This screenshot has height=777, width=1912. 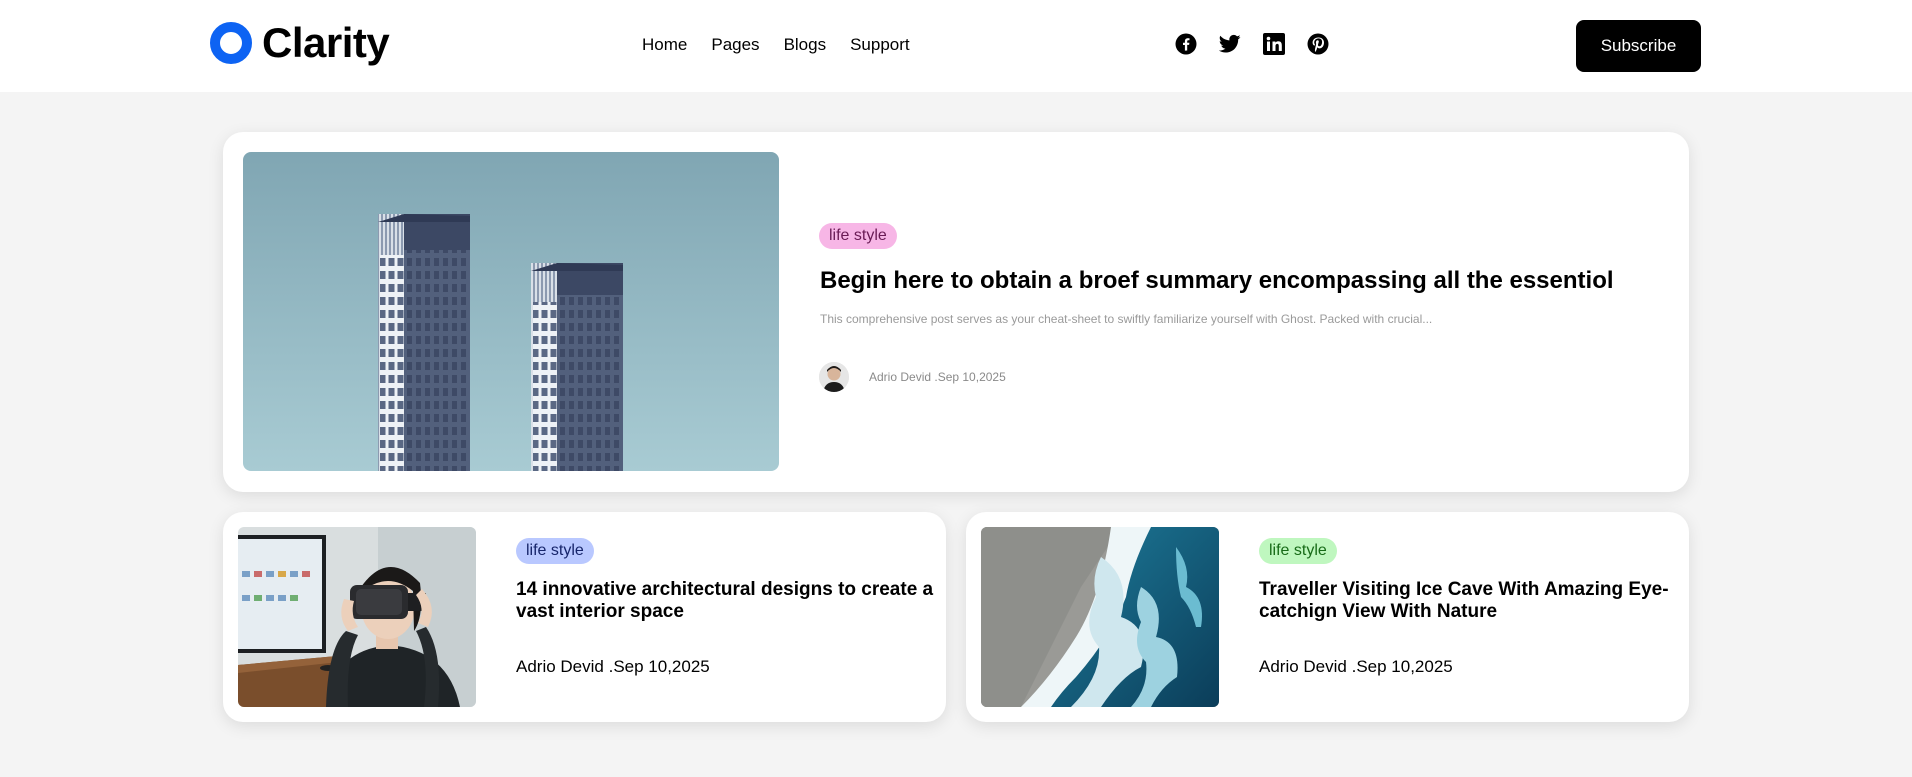 What do you see at coordinates (805, 45) in the screenshot?
I see `nav-link-blogs: Blogs` at bounding box center [805, 45].